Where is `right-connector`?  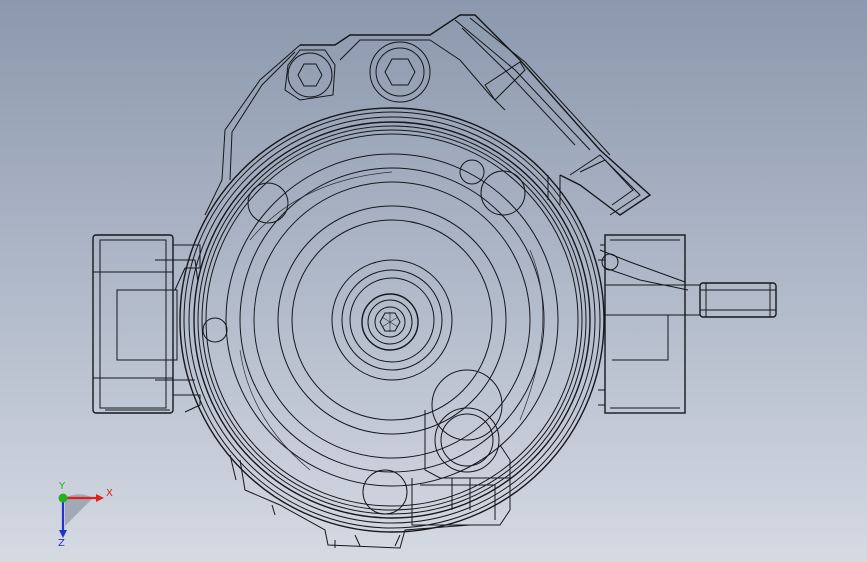 right-connector is located at coordinates (649, 324).